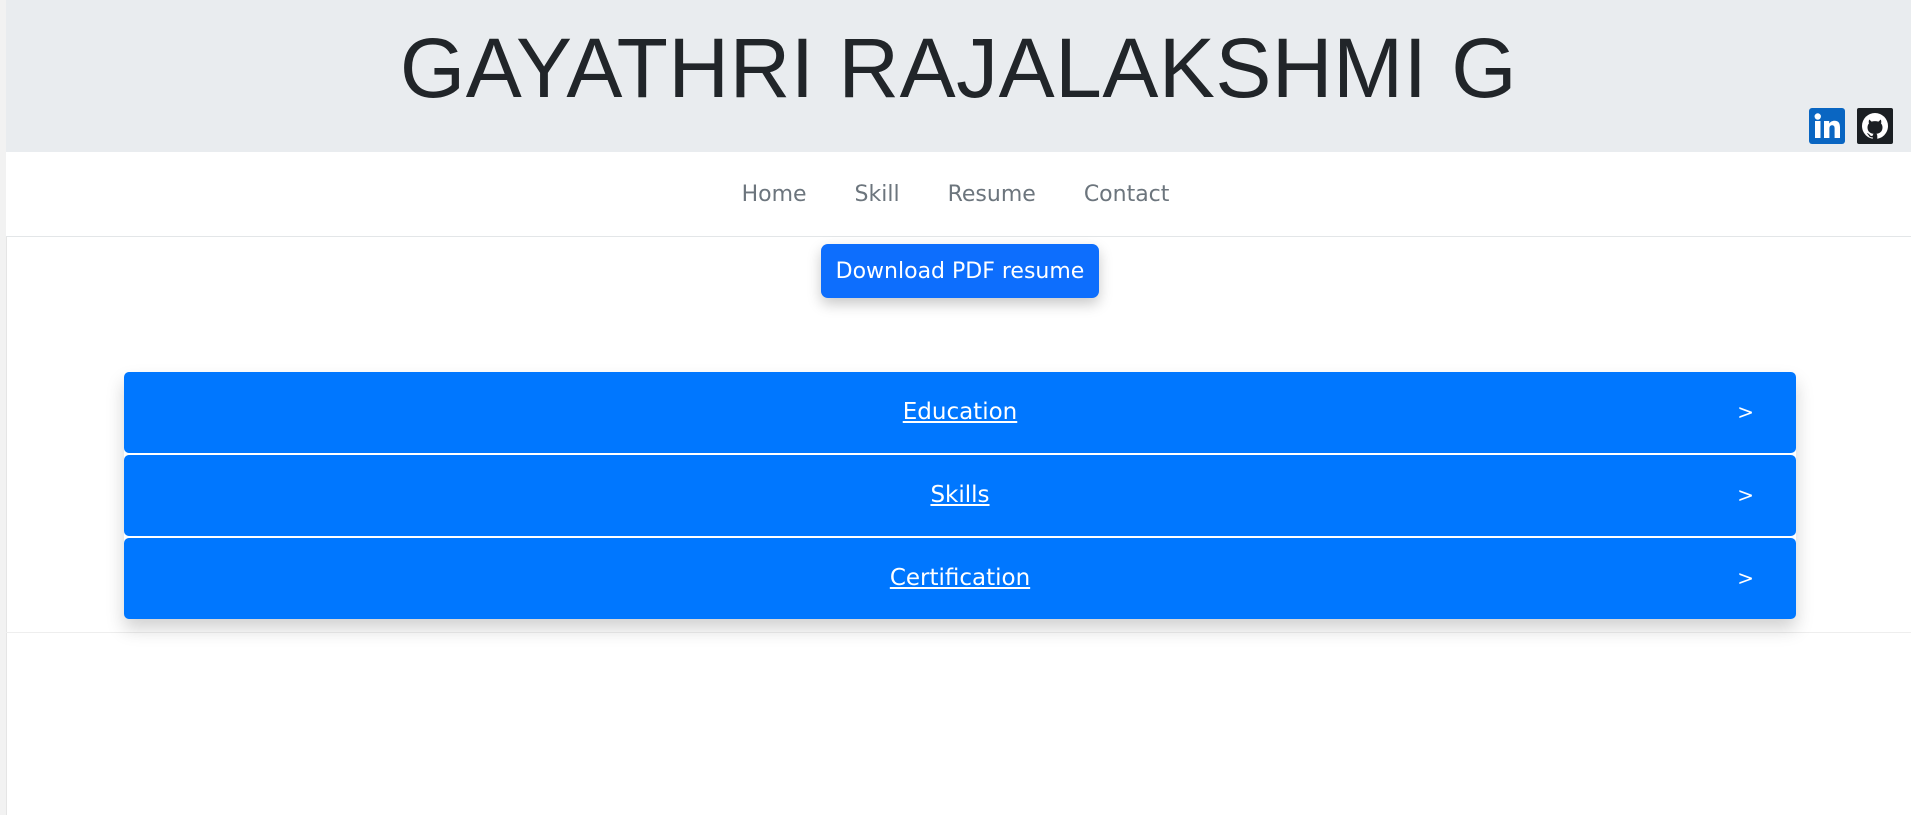  I want to click on accordion-label-certification: Certification, so click(960, 578).